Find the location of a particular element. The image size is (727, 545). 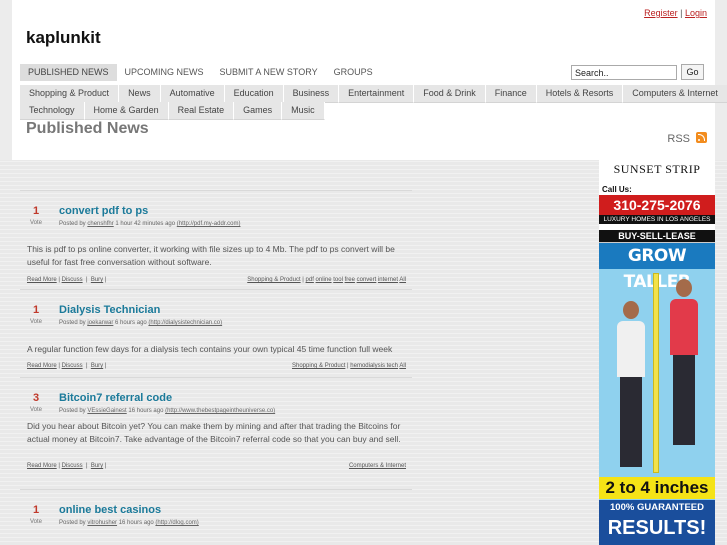

category-business: Business is located at coordinates (311, 94).